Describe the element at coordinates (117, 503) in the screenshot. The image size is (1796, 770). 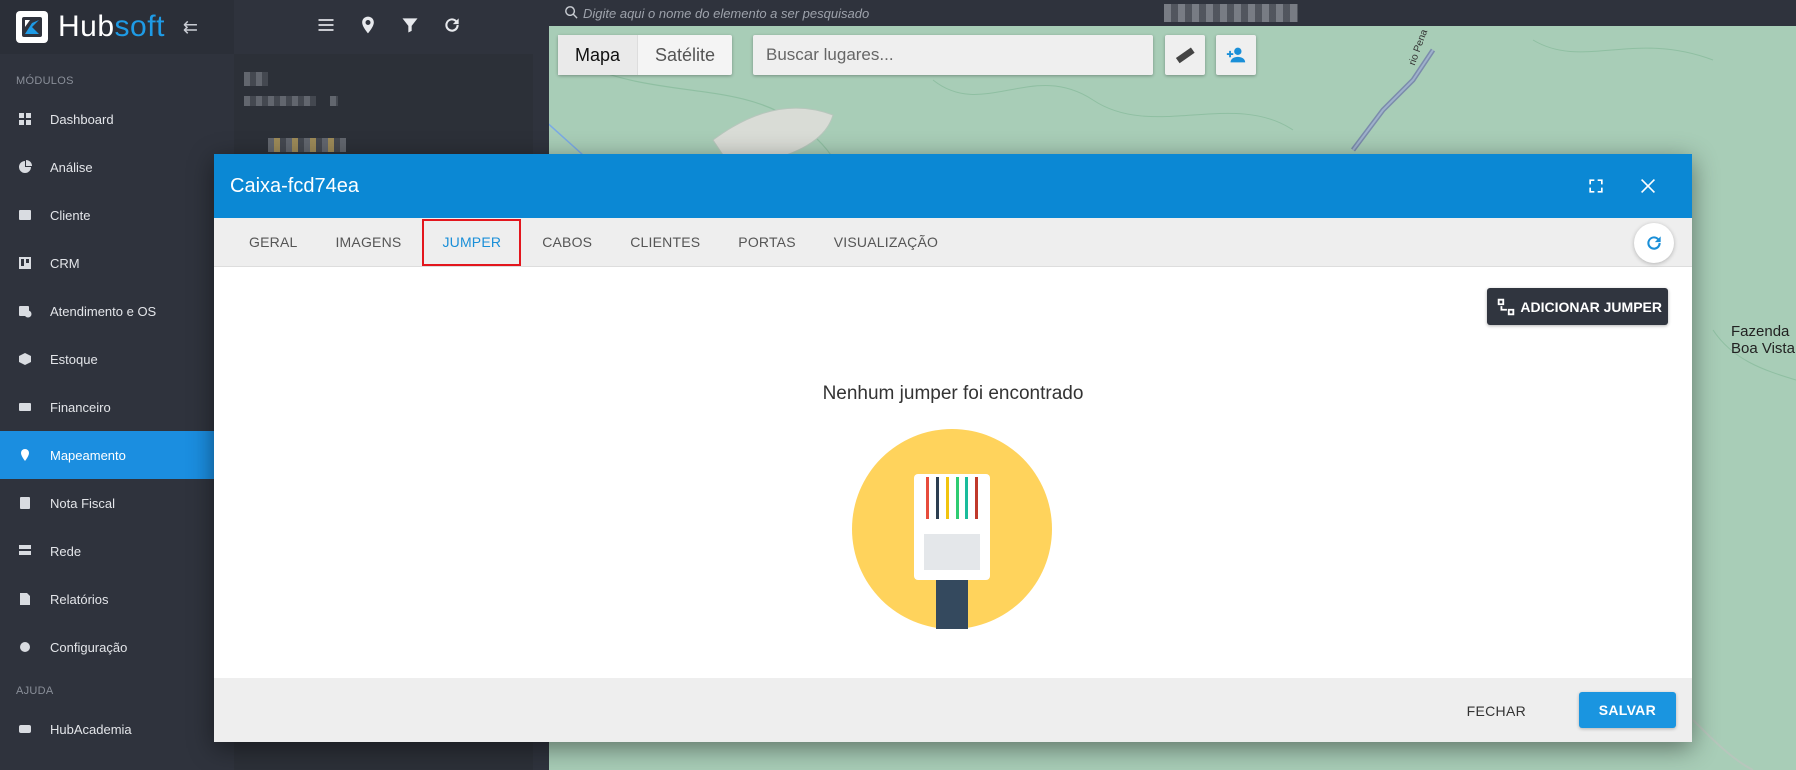
I see `sidebar-item-nota-fiscal: Nota Fiscal` at that location.